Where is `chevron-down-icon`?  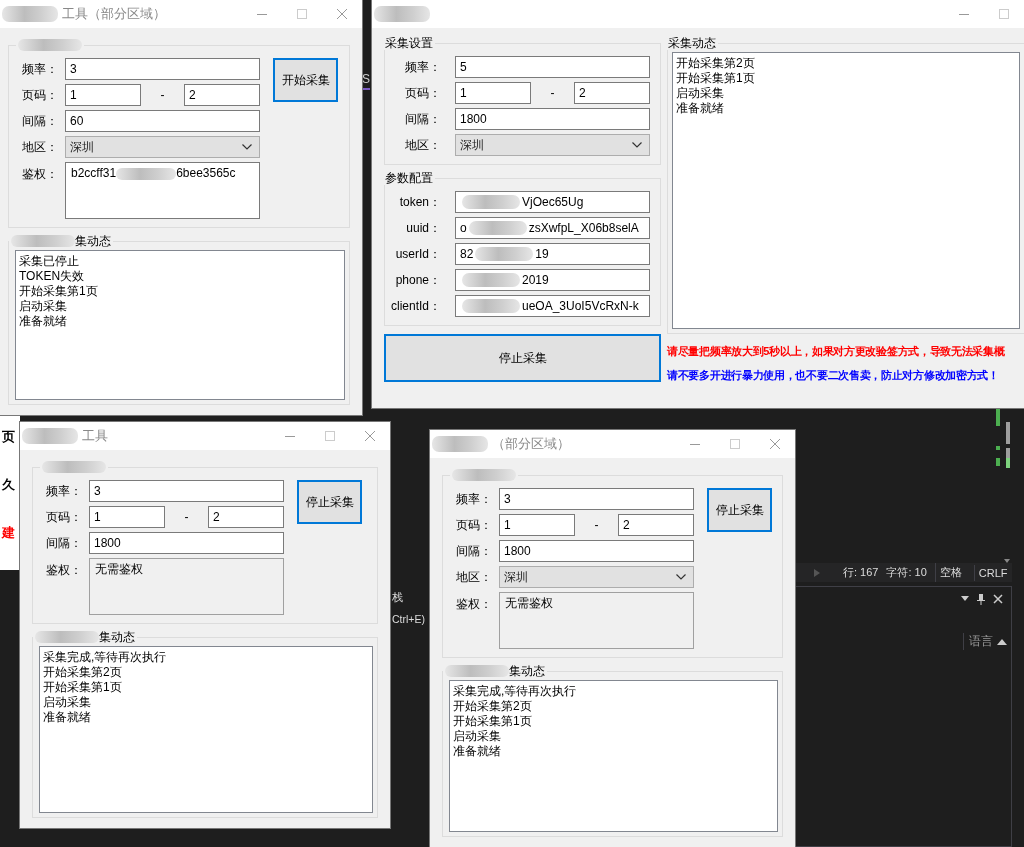 chevron-down-icon is located at coordinates (247, 147).